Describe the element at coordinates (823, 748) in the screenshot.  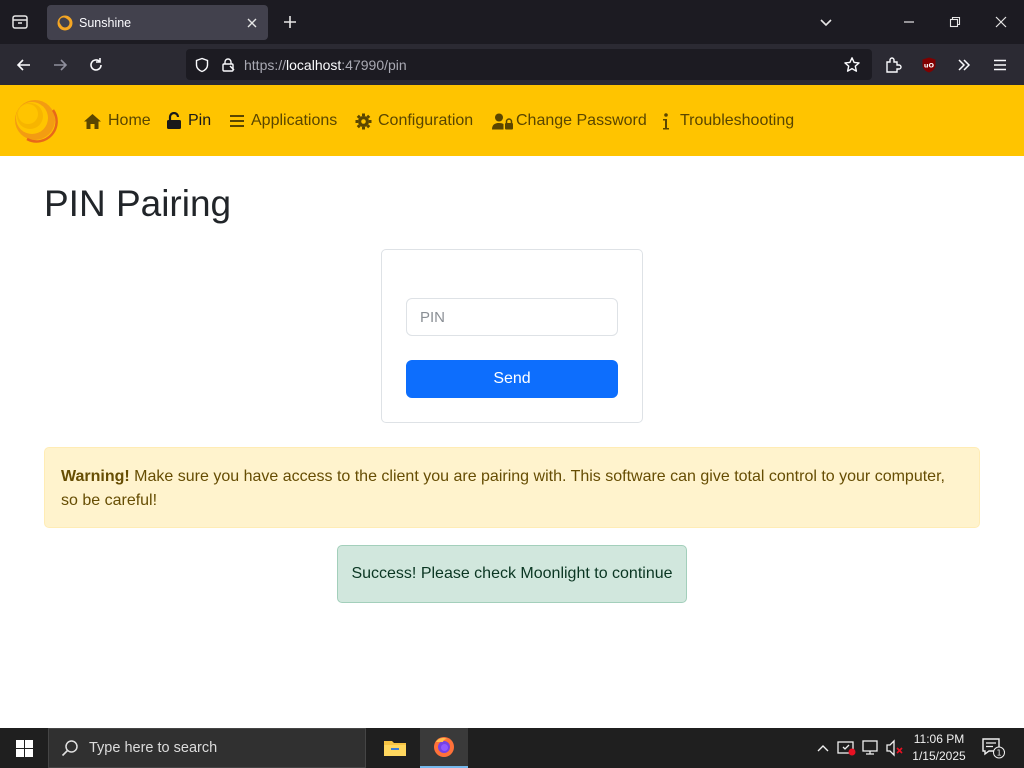
I see `tray-chevron-up-icon` at that location.